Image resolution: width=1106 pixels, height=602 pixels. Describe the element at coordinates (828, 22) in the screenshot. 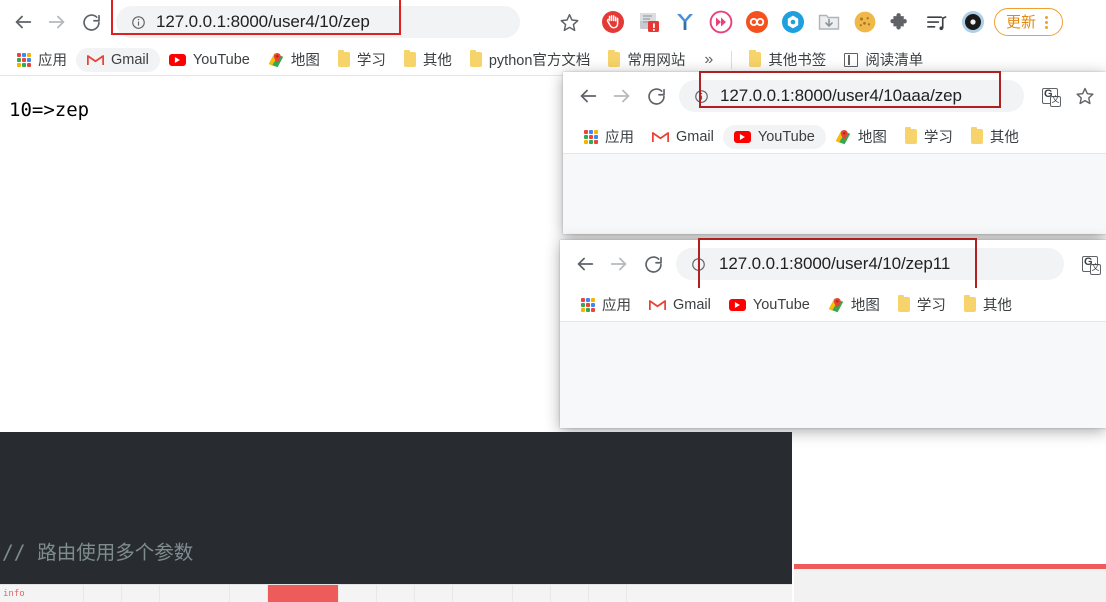

I see `download-folder-icon` at that location.